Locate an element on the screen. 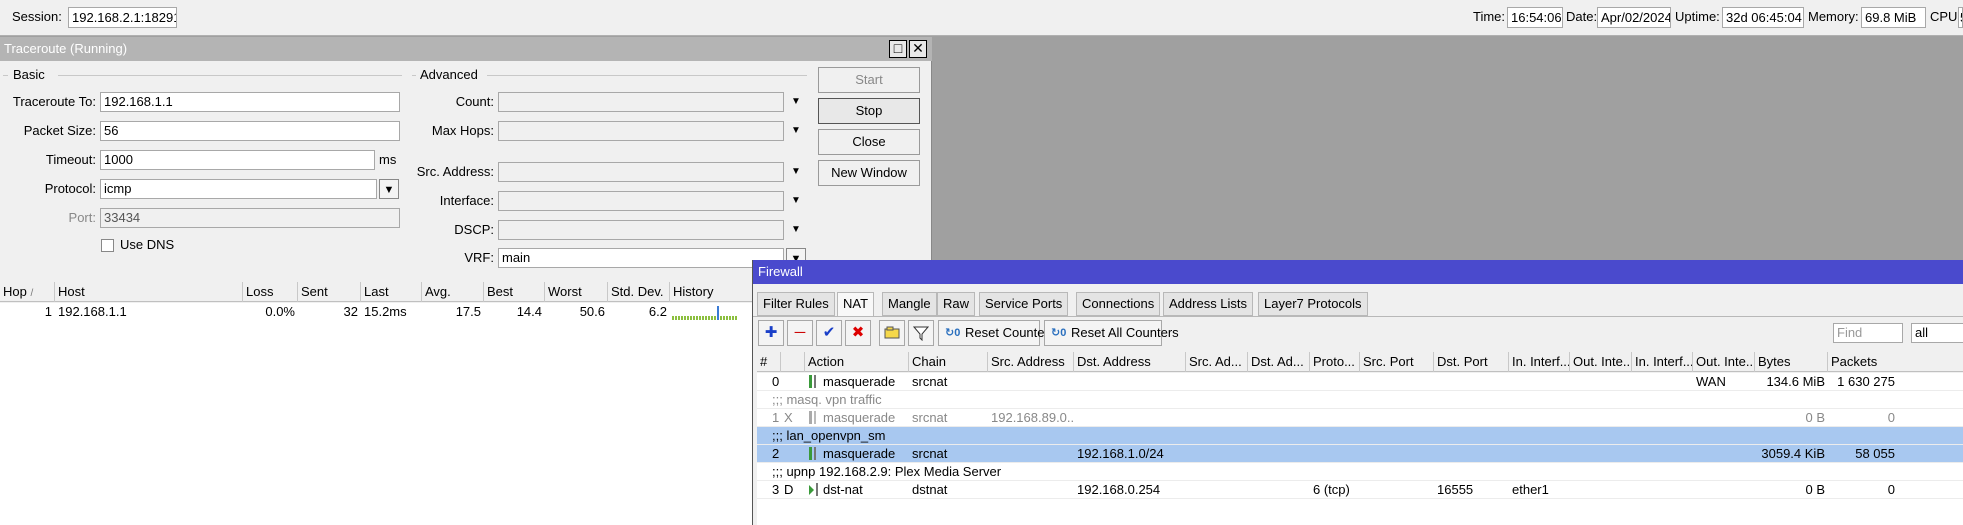 The width and height of the screenshot is (1963, 525). count-dropdown-icon: ▼ is located at coordinates (796, 102).